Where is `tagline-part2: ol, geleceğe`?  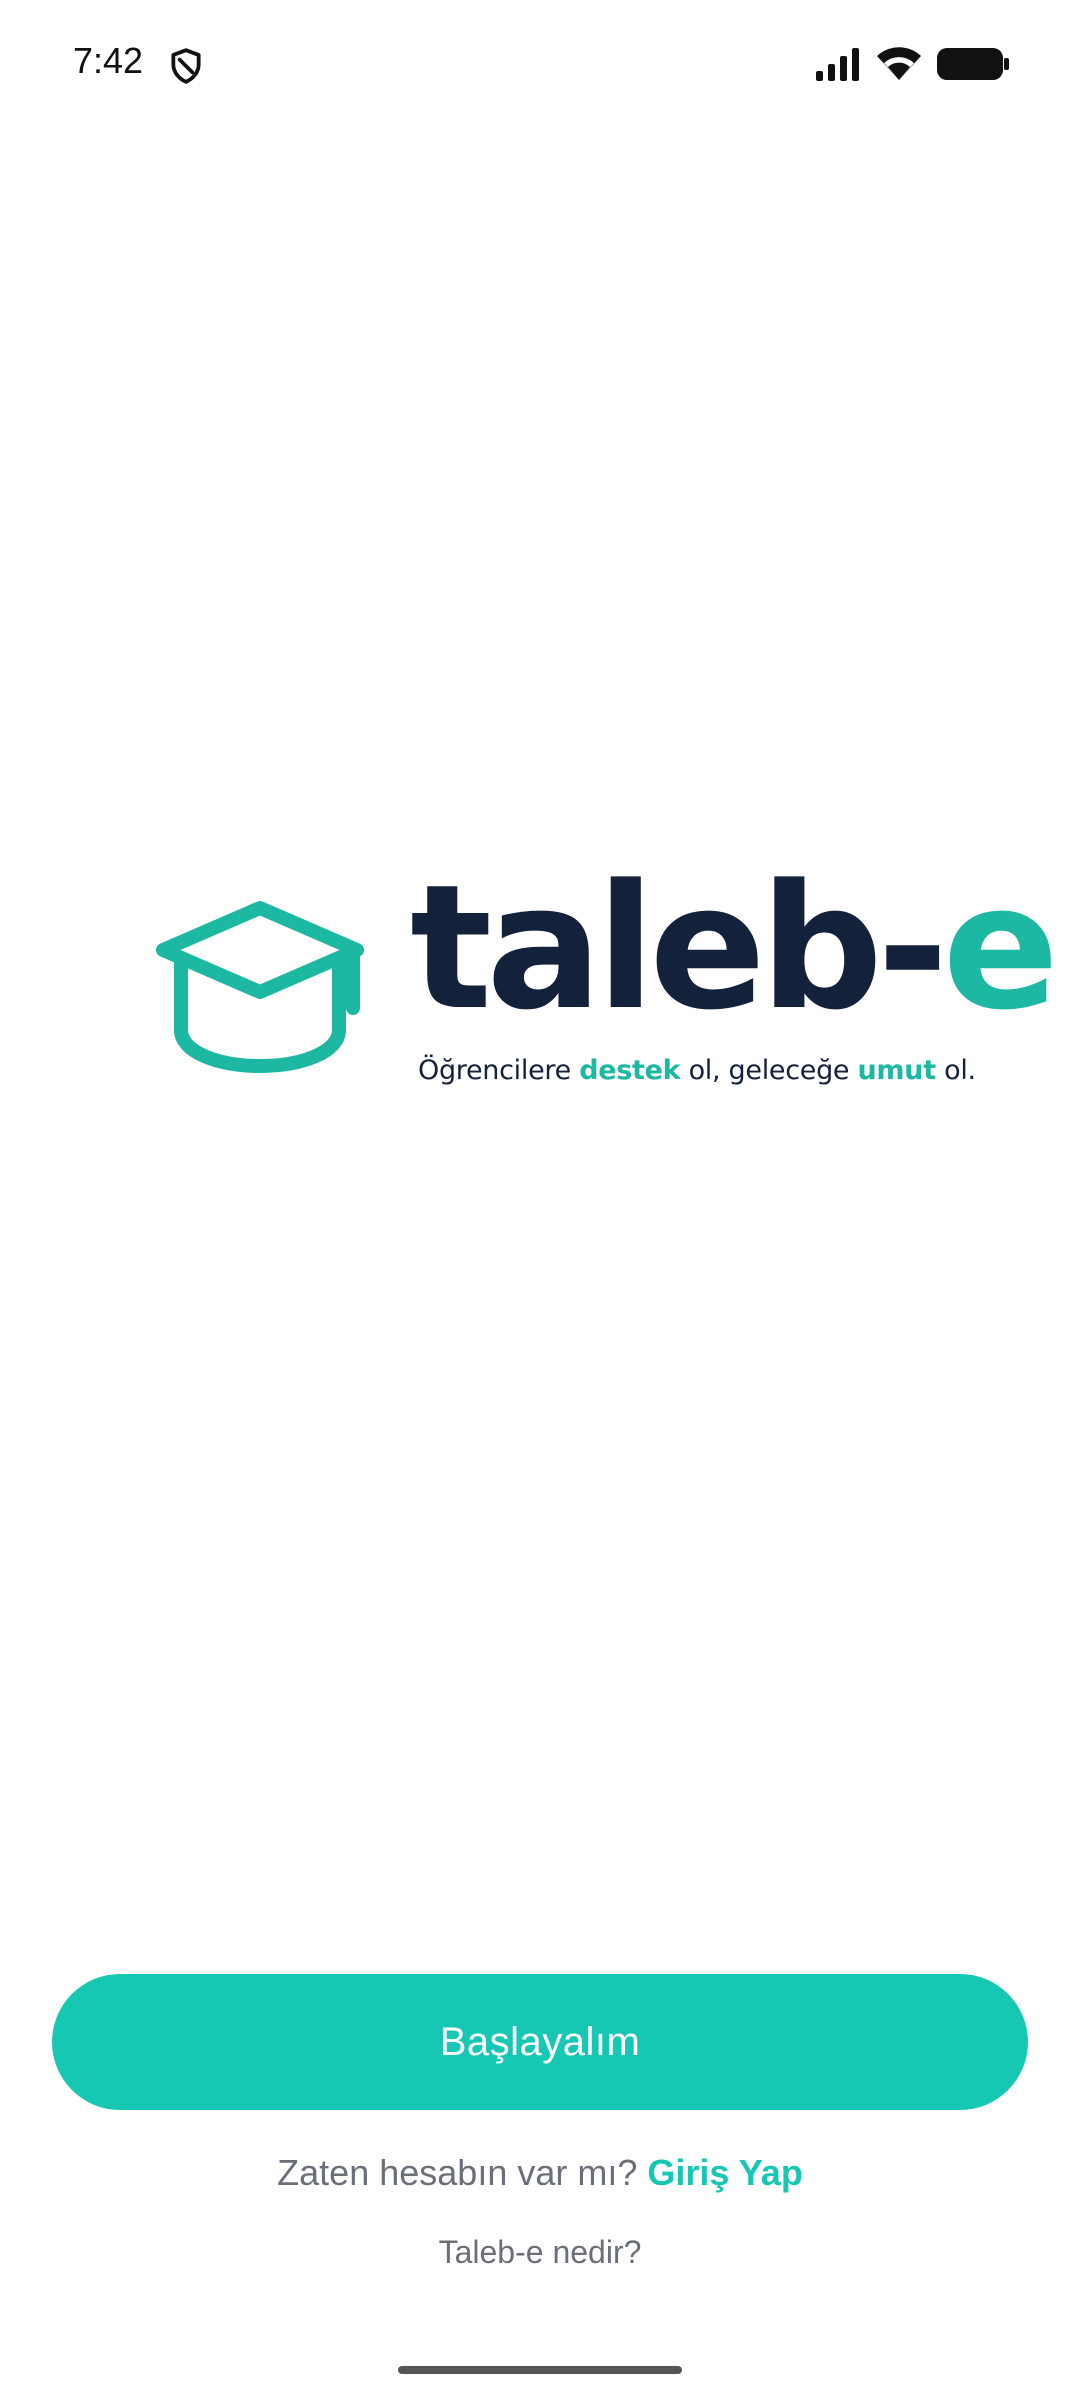
tagline-part2: ol, geleceğe is located at coordinates (769, 1070).